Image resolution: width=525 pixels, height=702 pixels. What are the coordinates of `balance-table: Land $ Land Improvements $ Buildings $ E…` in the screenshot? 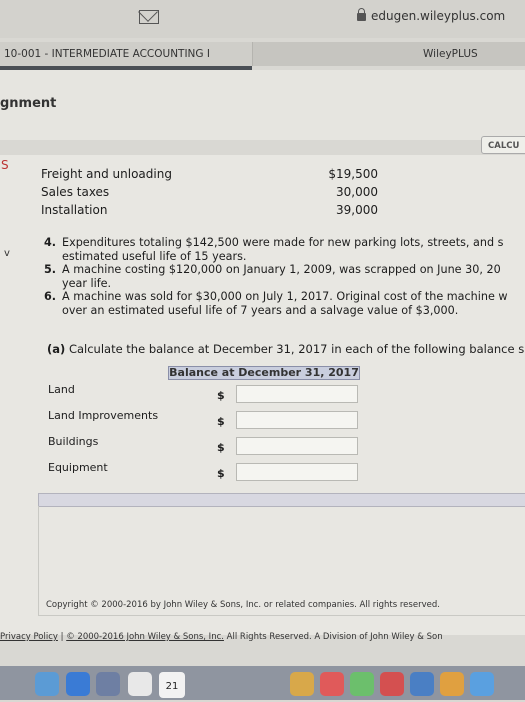 It's located at (203, 433).